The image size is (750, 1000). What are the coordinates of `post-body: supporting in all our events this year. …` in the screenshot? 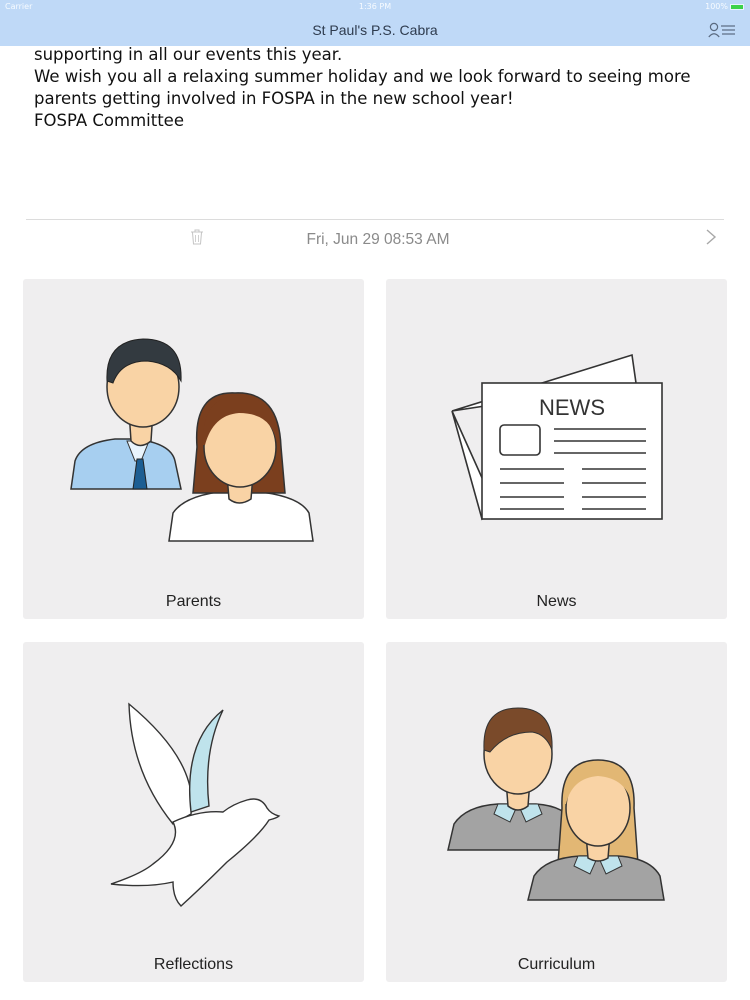 It's located at (384, 88).